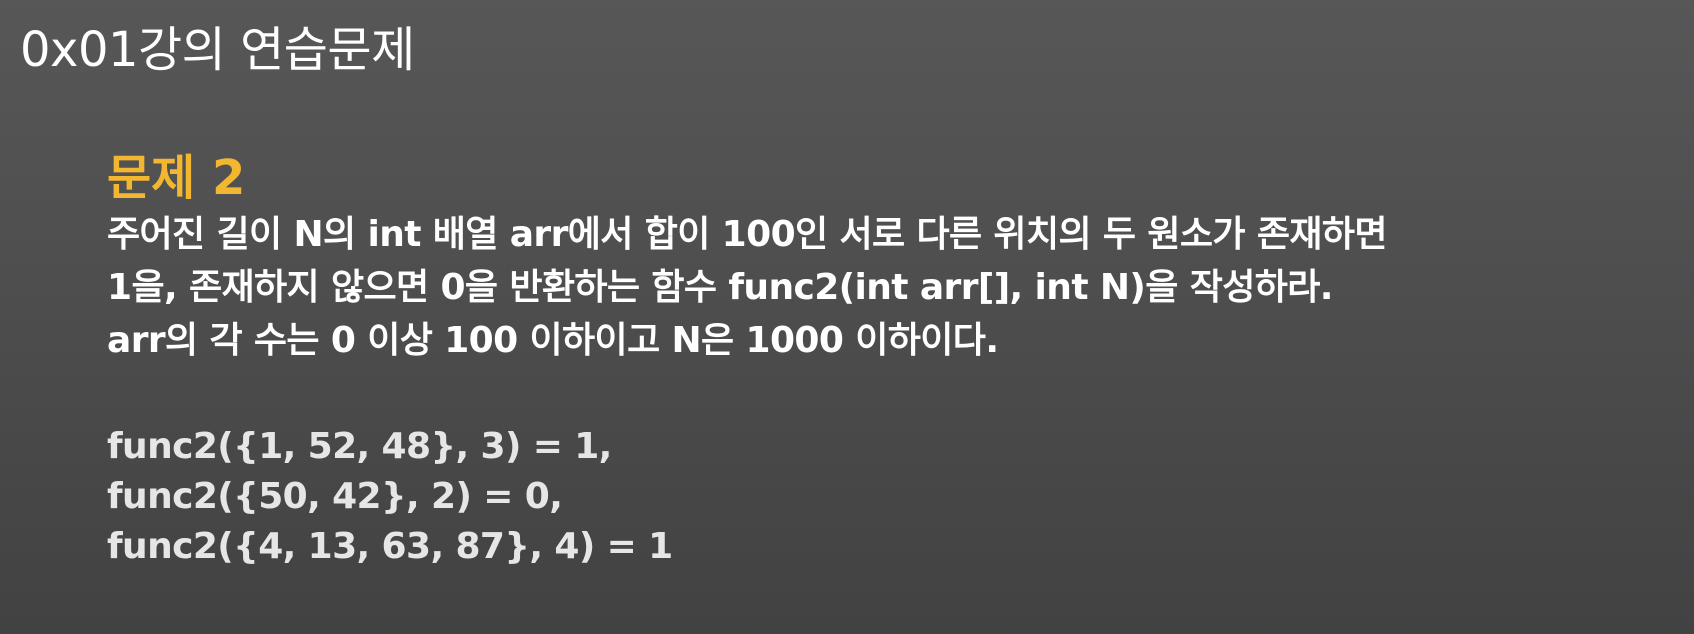 This screenshot has height=634, width=1694. I want to click on problem-heading: 문제 2, so click(176, 178).